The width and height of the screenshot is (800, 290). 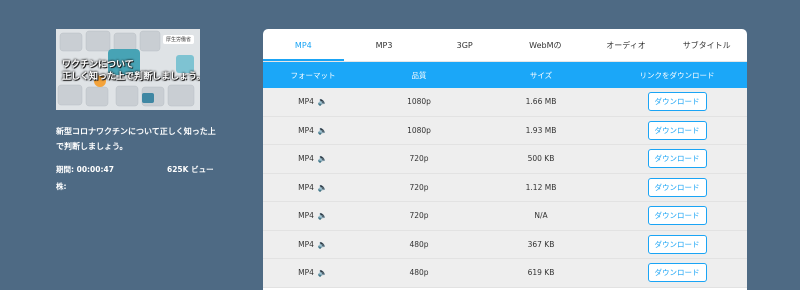 What do you see at coordinates (541, 102) in the screenshot?
I see `row-size: 1.66 MB` at bounding box center [541, 102].